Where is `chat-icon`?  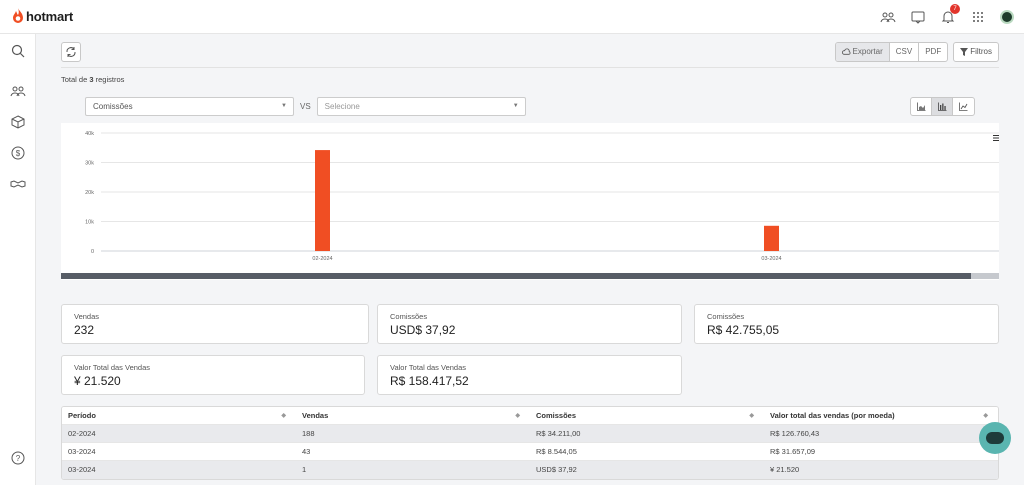 chat-icon is located at coordinates (995, 438).